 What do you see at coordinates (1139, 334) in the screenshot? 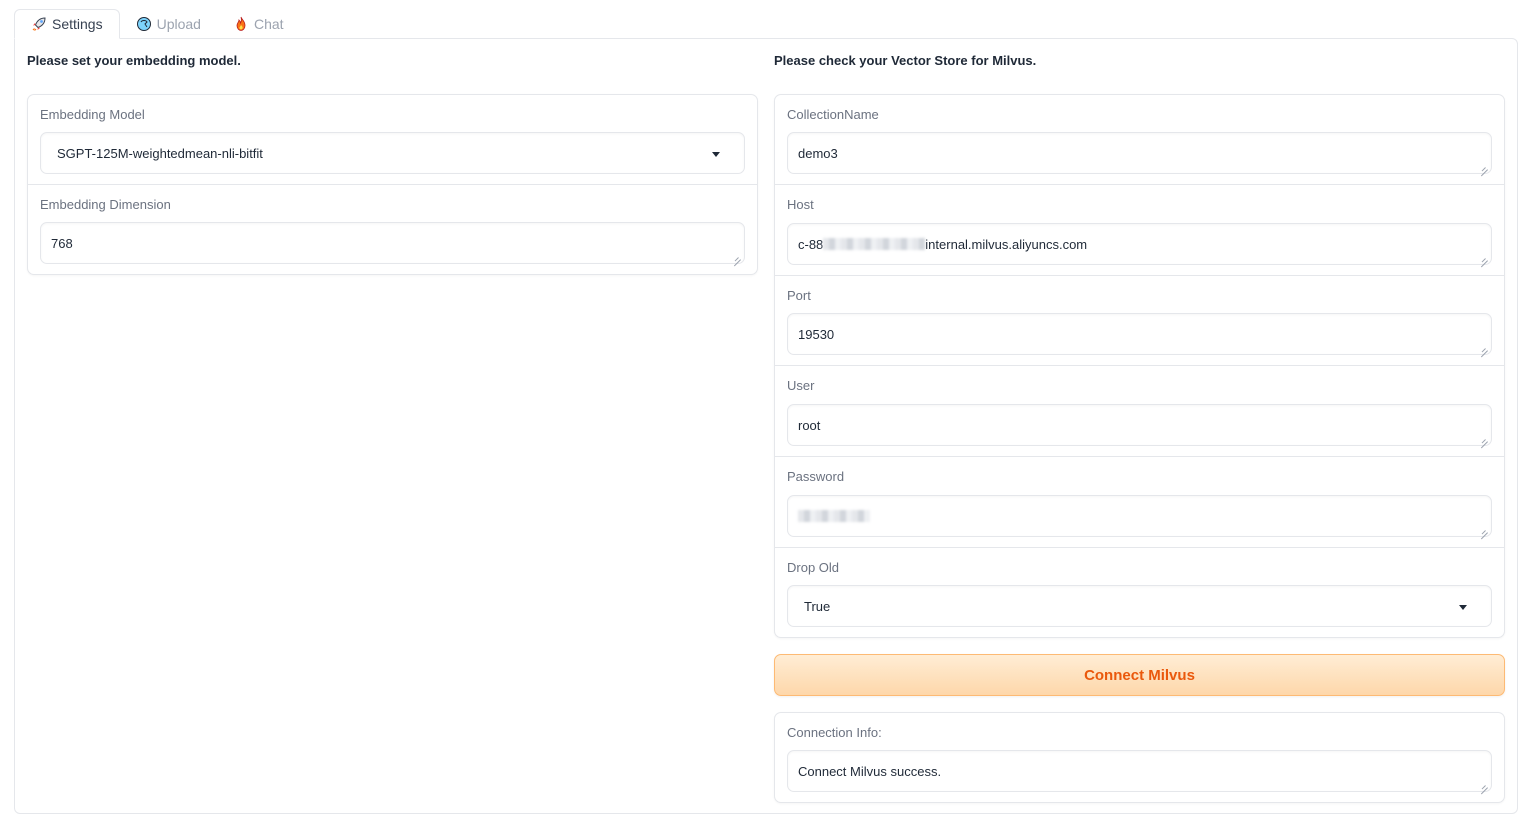
I see `port-field: 19530` at bounding box center [1139, 334].